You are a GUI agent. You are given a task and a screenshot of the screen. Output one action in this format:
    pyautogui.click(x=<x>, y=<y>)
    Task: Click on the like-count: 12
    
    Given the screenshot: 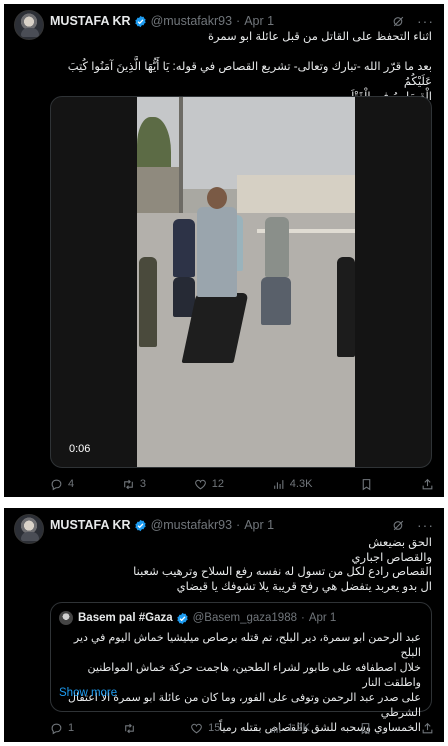 What is the action you would take?
    pyautogui.click(x=218, y=484)
    